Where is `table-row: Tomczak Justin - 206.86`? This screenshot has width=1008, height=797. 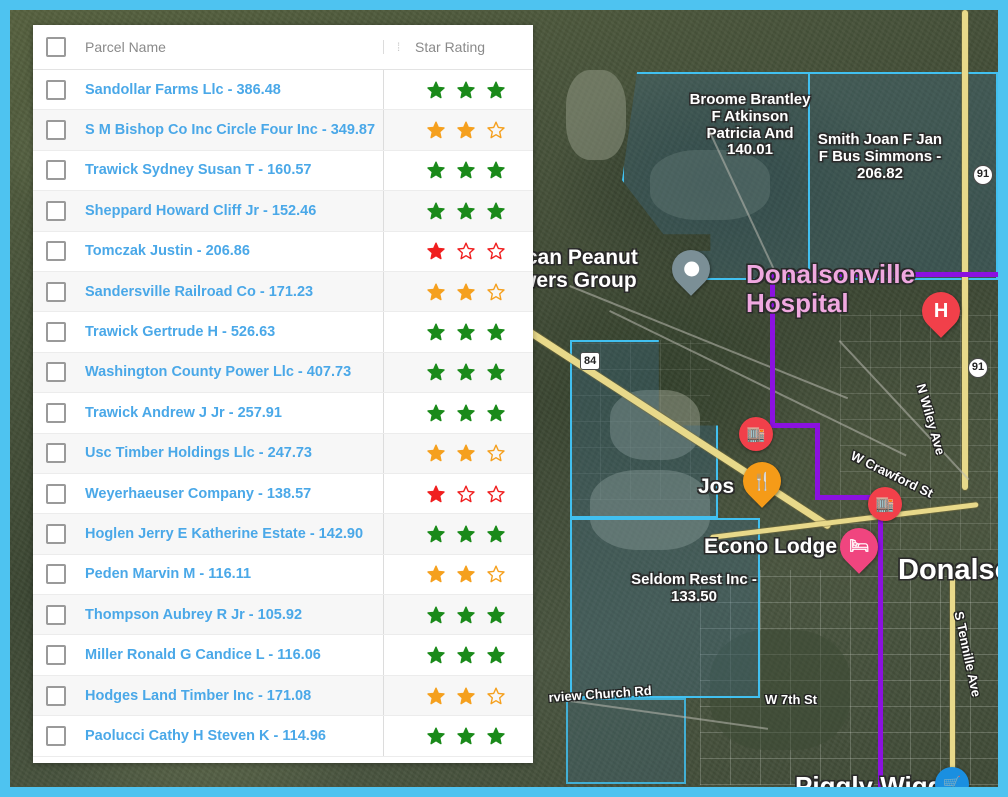
table-row: Tomczak Justin - 206.86 is located at coordinates (283, 251).